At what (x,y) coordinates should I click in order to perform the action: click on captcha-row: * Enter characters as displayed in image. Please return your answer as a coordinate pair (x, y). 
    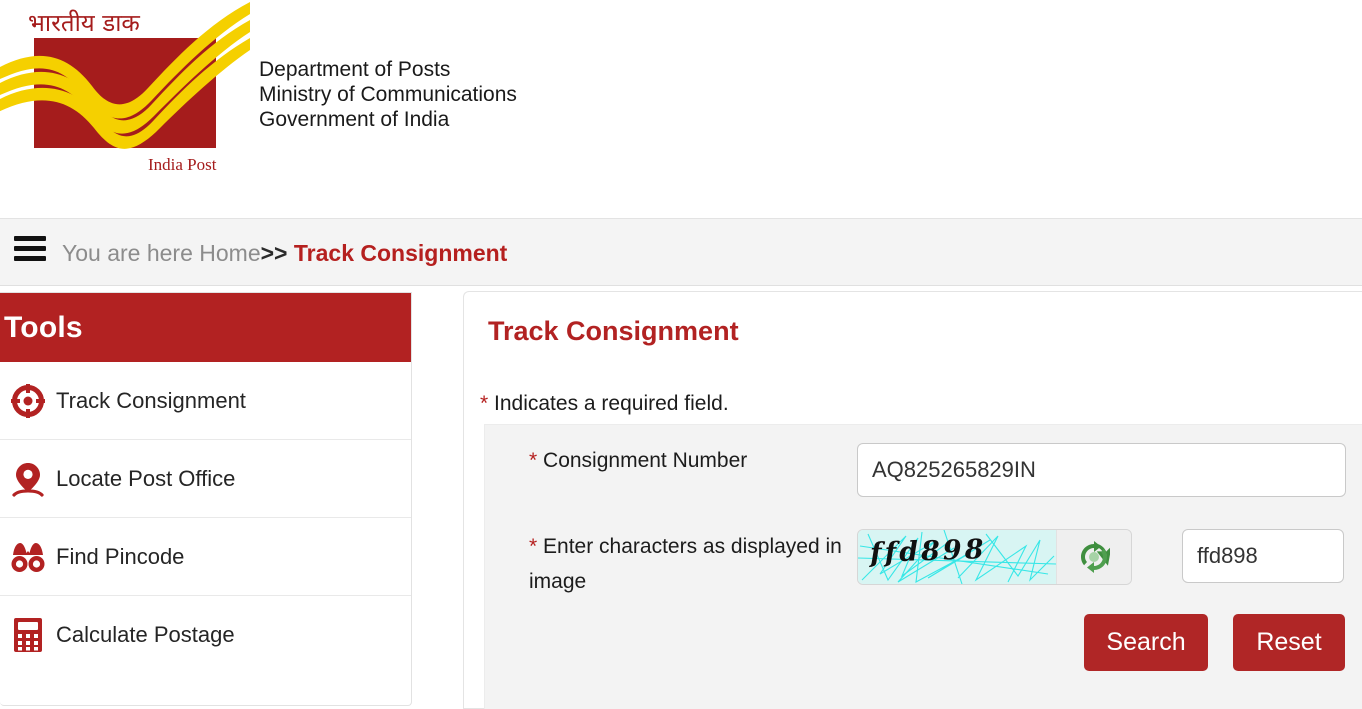
    Looking at the image, I should click on (923, 564).